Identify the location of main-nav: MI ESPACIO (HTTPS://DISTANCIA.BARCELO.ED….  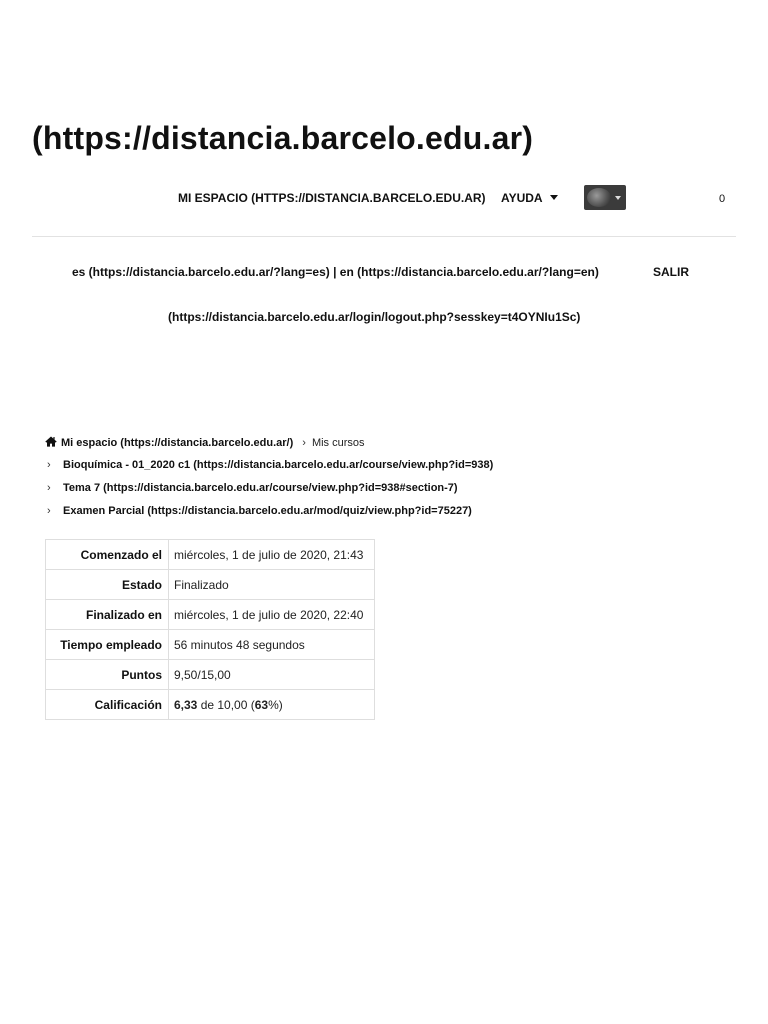
(384, 200).